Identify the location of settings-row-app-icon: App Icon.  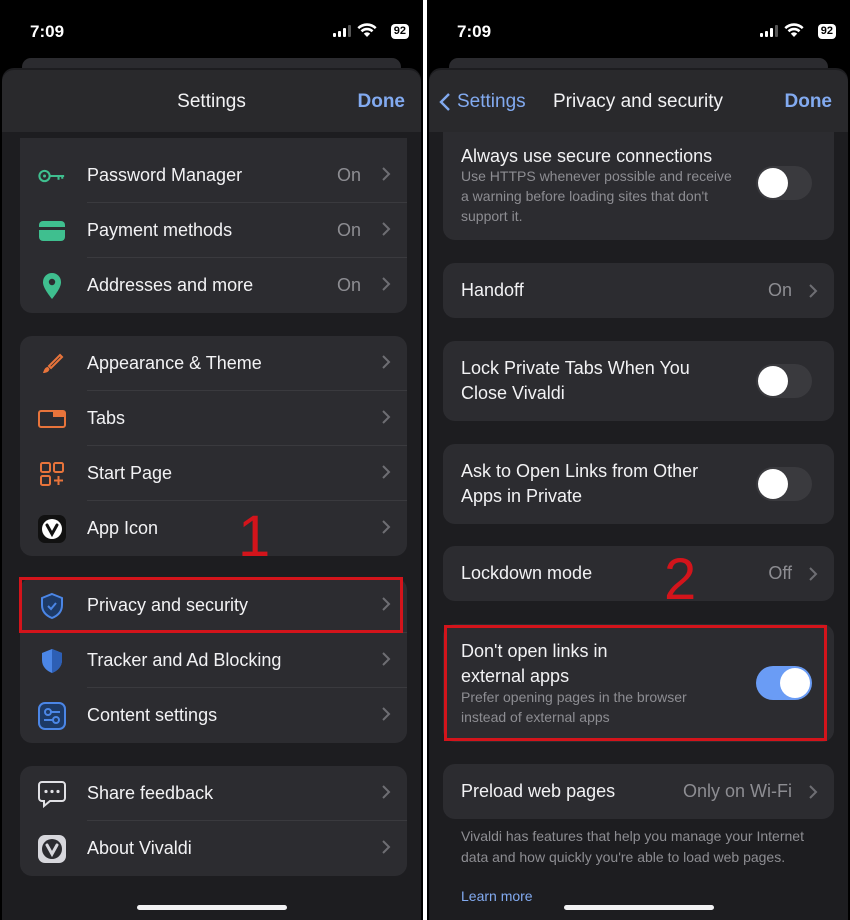
(213, 528).